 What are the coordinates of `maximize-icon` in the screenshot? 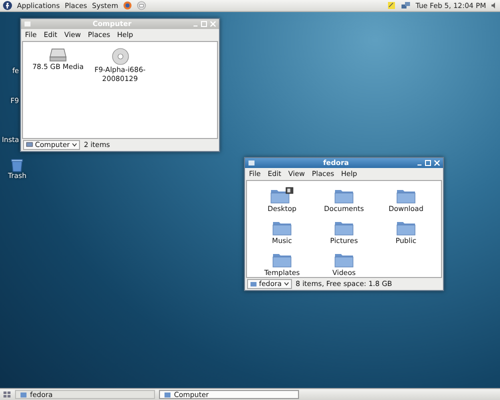 It's located at (428, 163).